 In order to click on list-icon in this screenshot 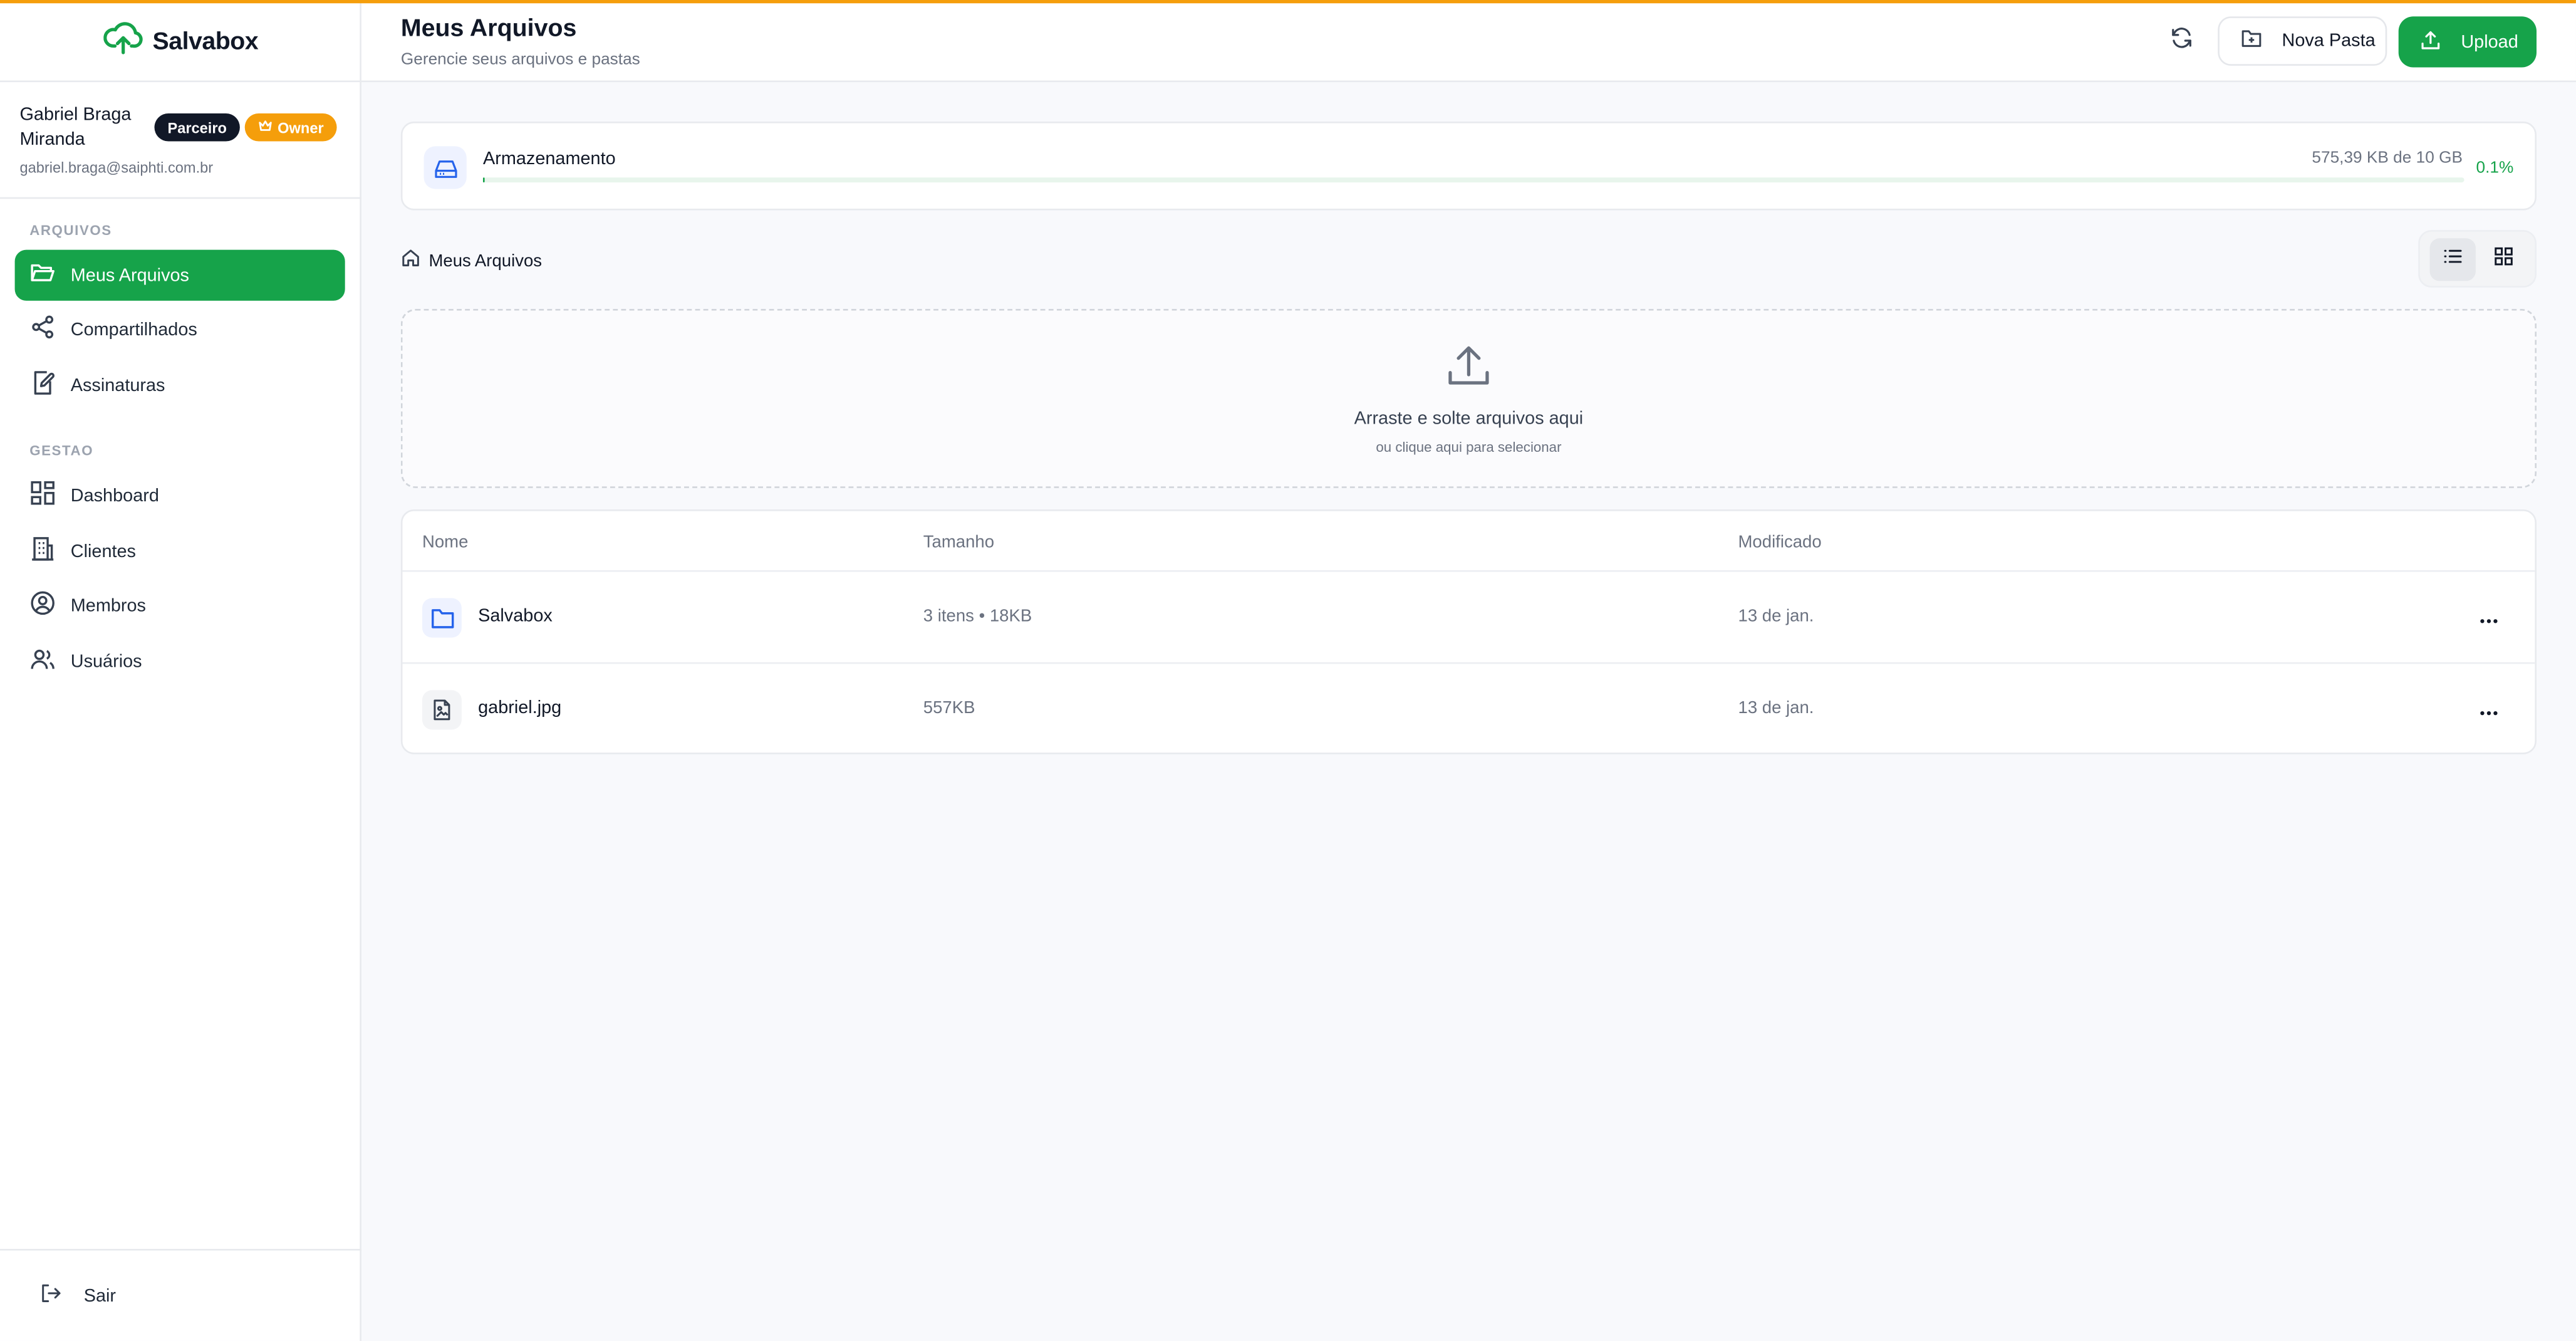, I will do `click(2451, 258)`.